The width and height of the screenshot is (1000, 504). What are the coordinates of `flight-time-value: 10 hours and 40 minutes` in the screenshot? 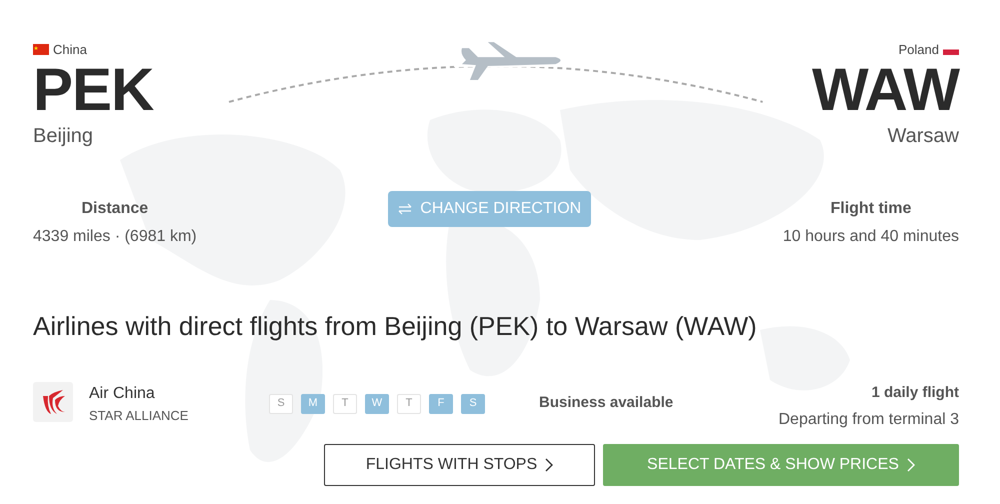 It's located at (870, 236).